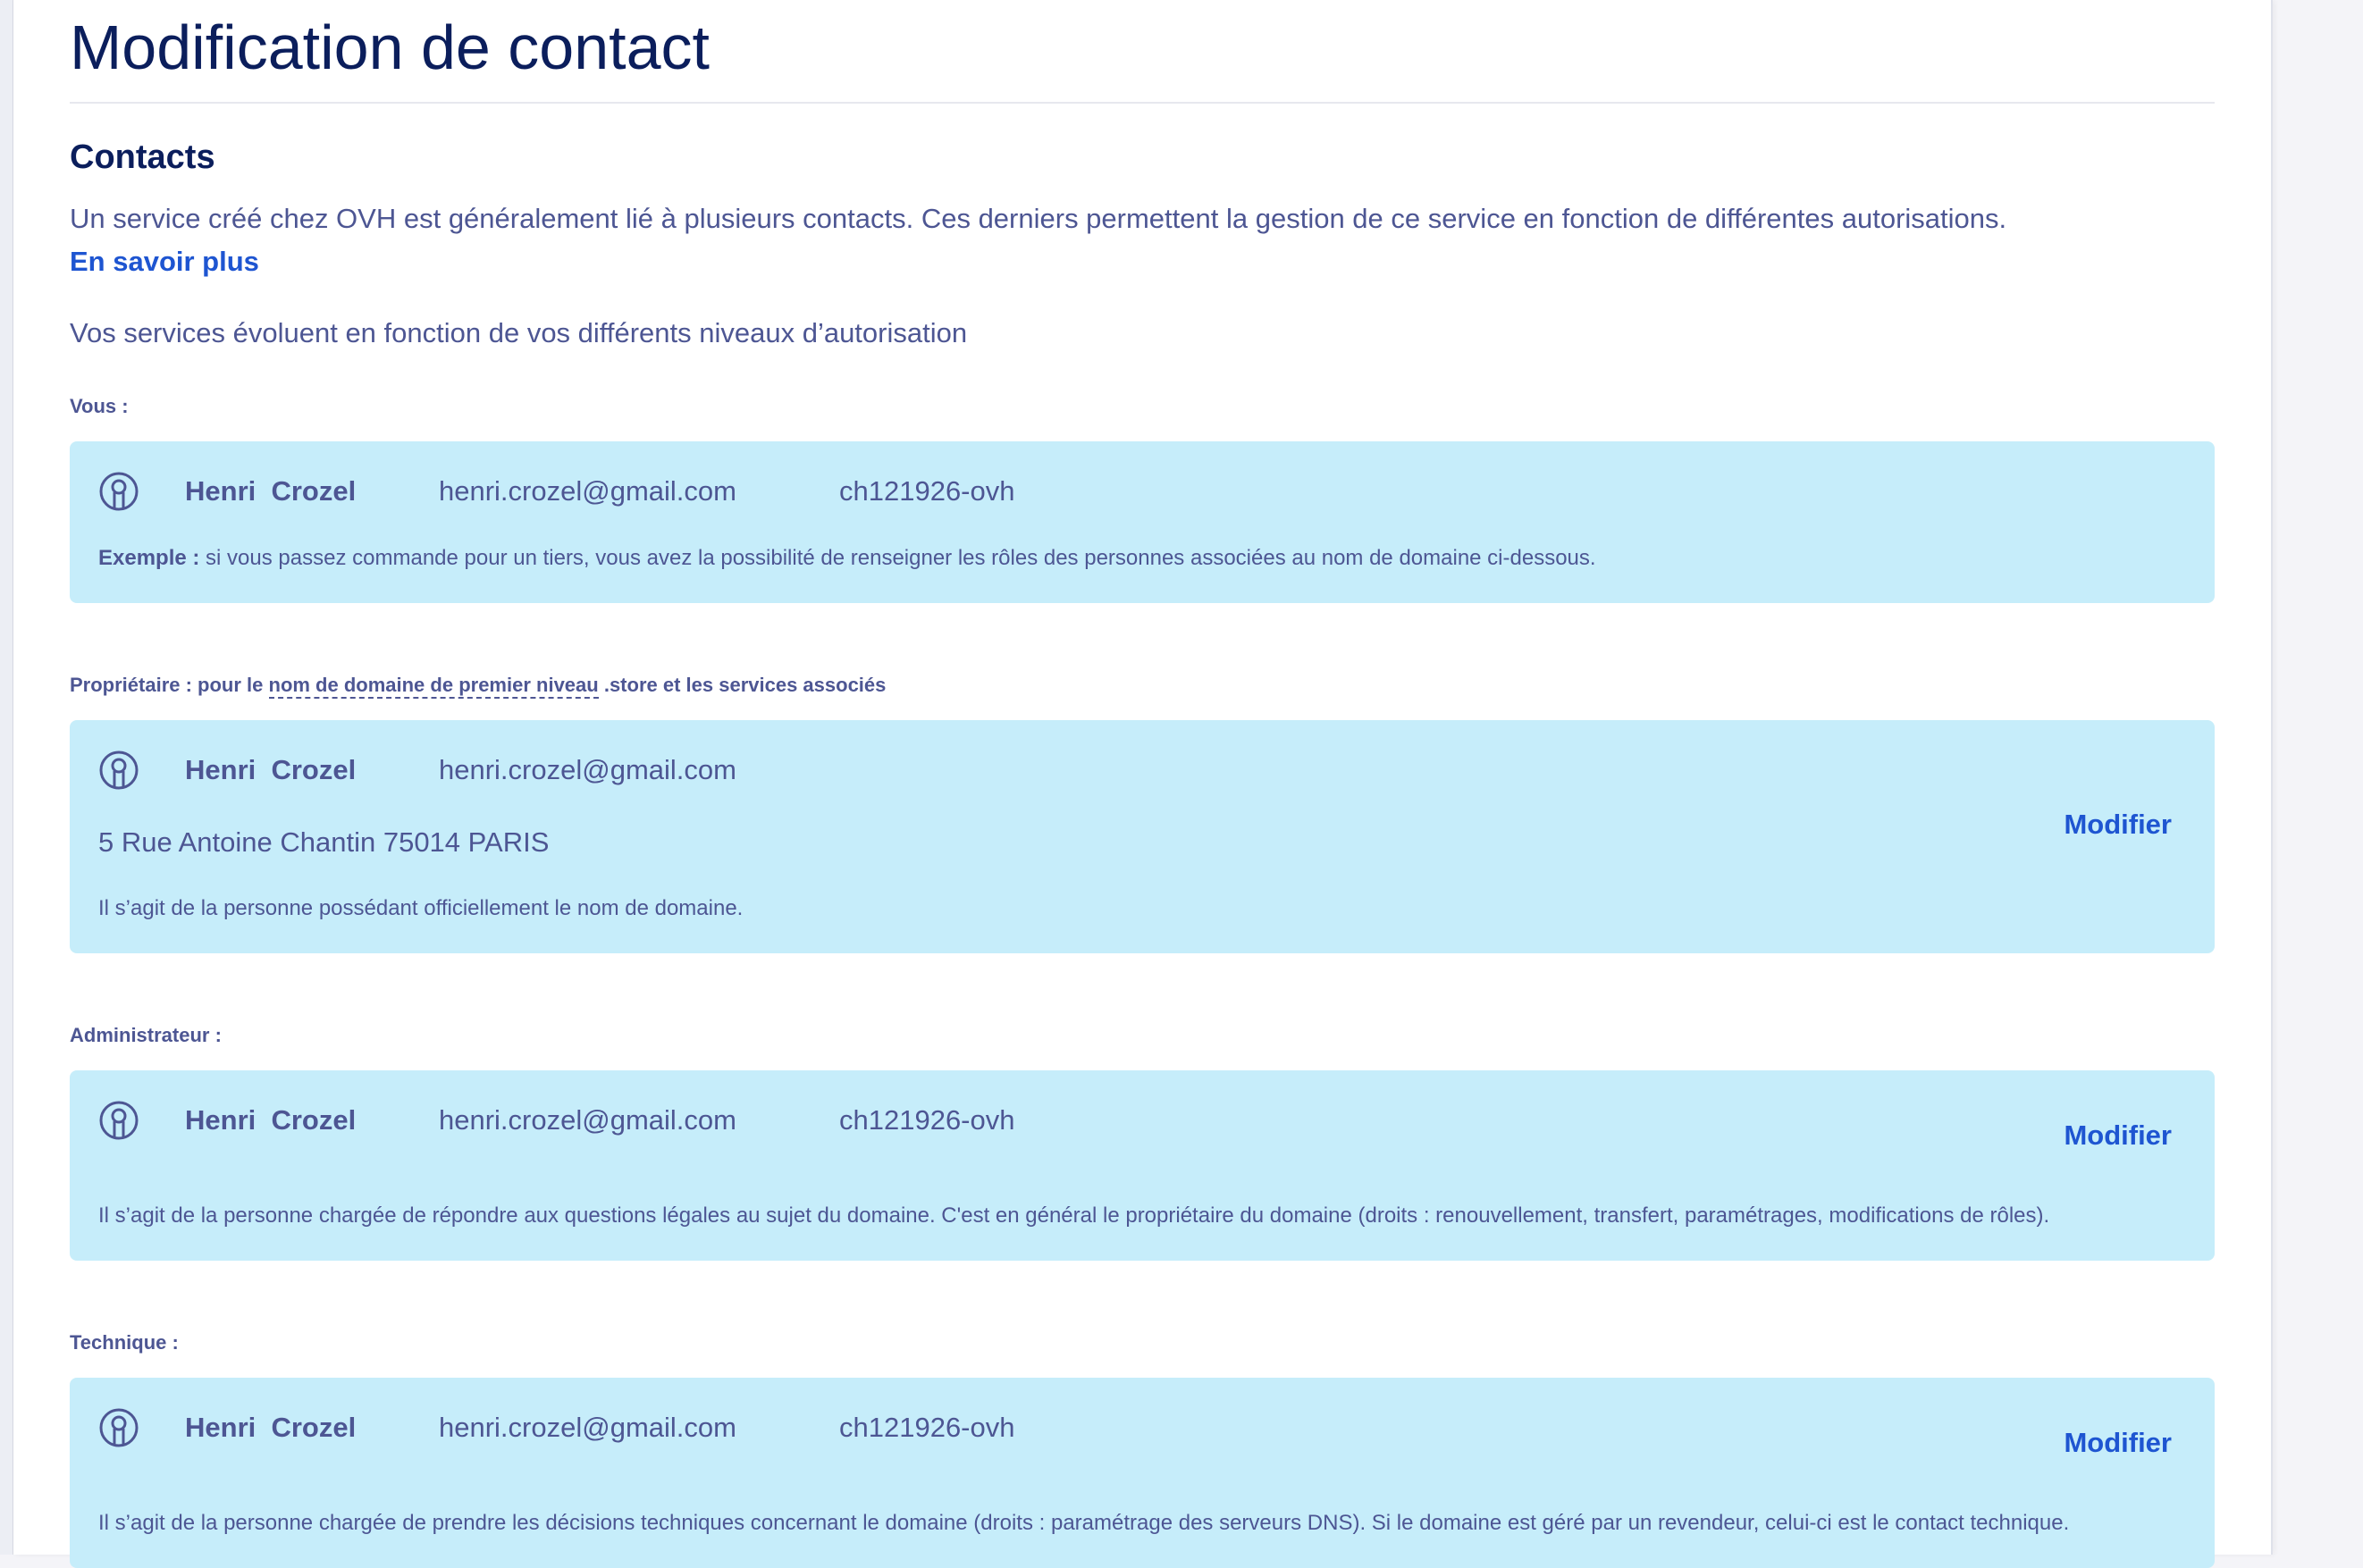  Describe the element at coordinates (149, 558) in the screenshot. I see `example-label: Exemple :` at that location.